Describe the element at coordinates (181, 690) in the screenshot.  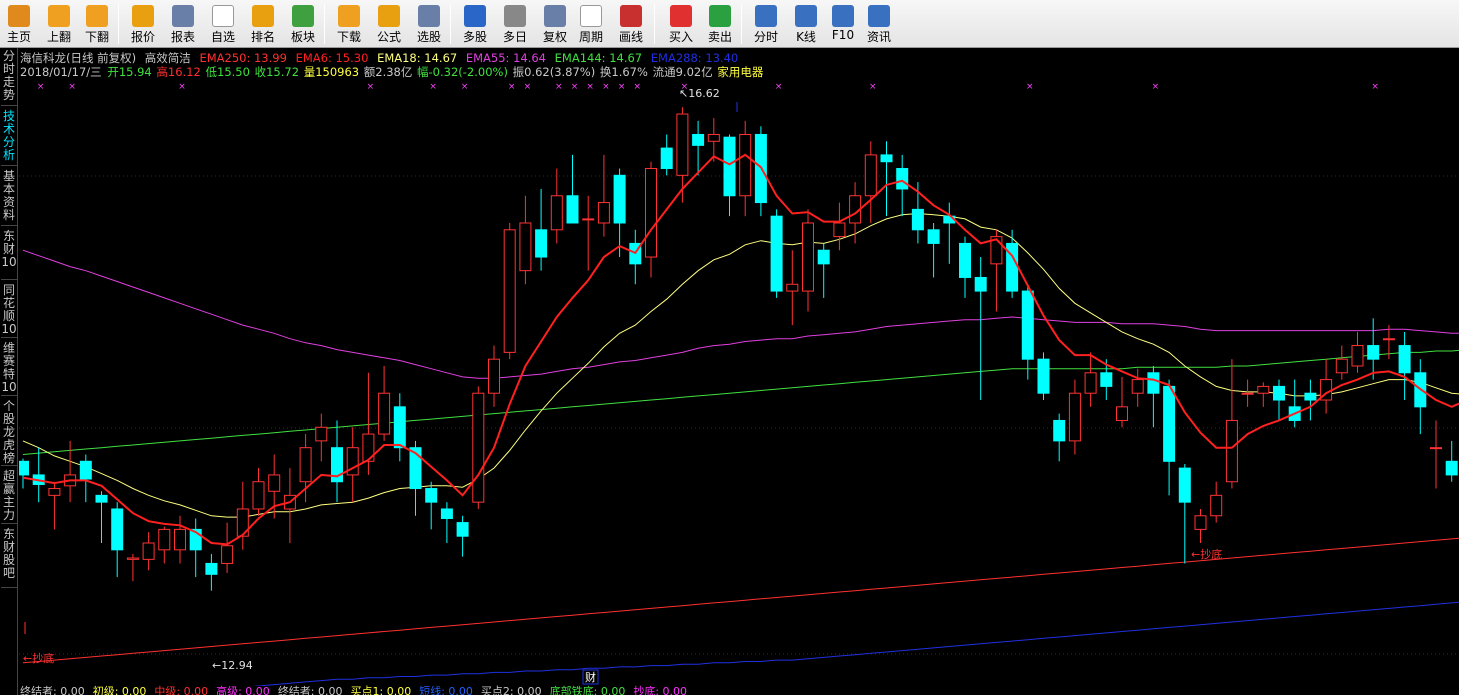
I see `bottom-indicator-value: 中级: 0.00` at that location.